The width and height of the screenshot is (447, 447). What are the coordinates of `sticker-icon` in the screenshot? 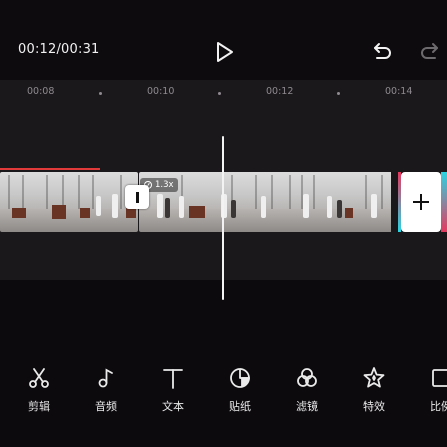 It's located at (240, 378).